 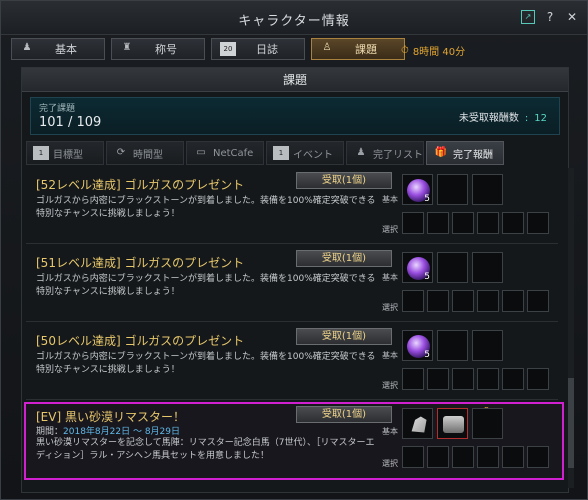 What do you see at coordinates (65, 153) in the screenshot?
I see `subtab-goal: 1 目標型` at bounding box center [65, 153].